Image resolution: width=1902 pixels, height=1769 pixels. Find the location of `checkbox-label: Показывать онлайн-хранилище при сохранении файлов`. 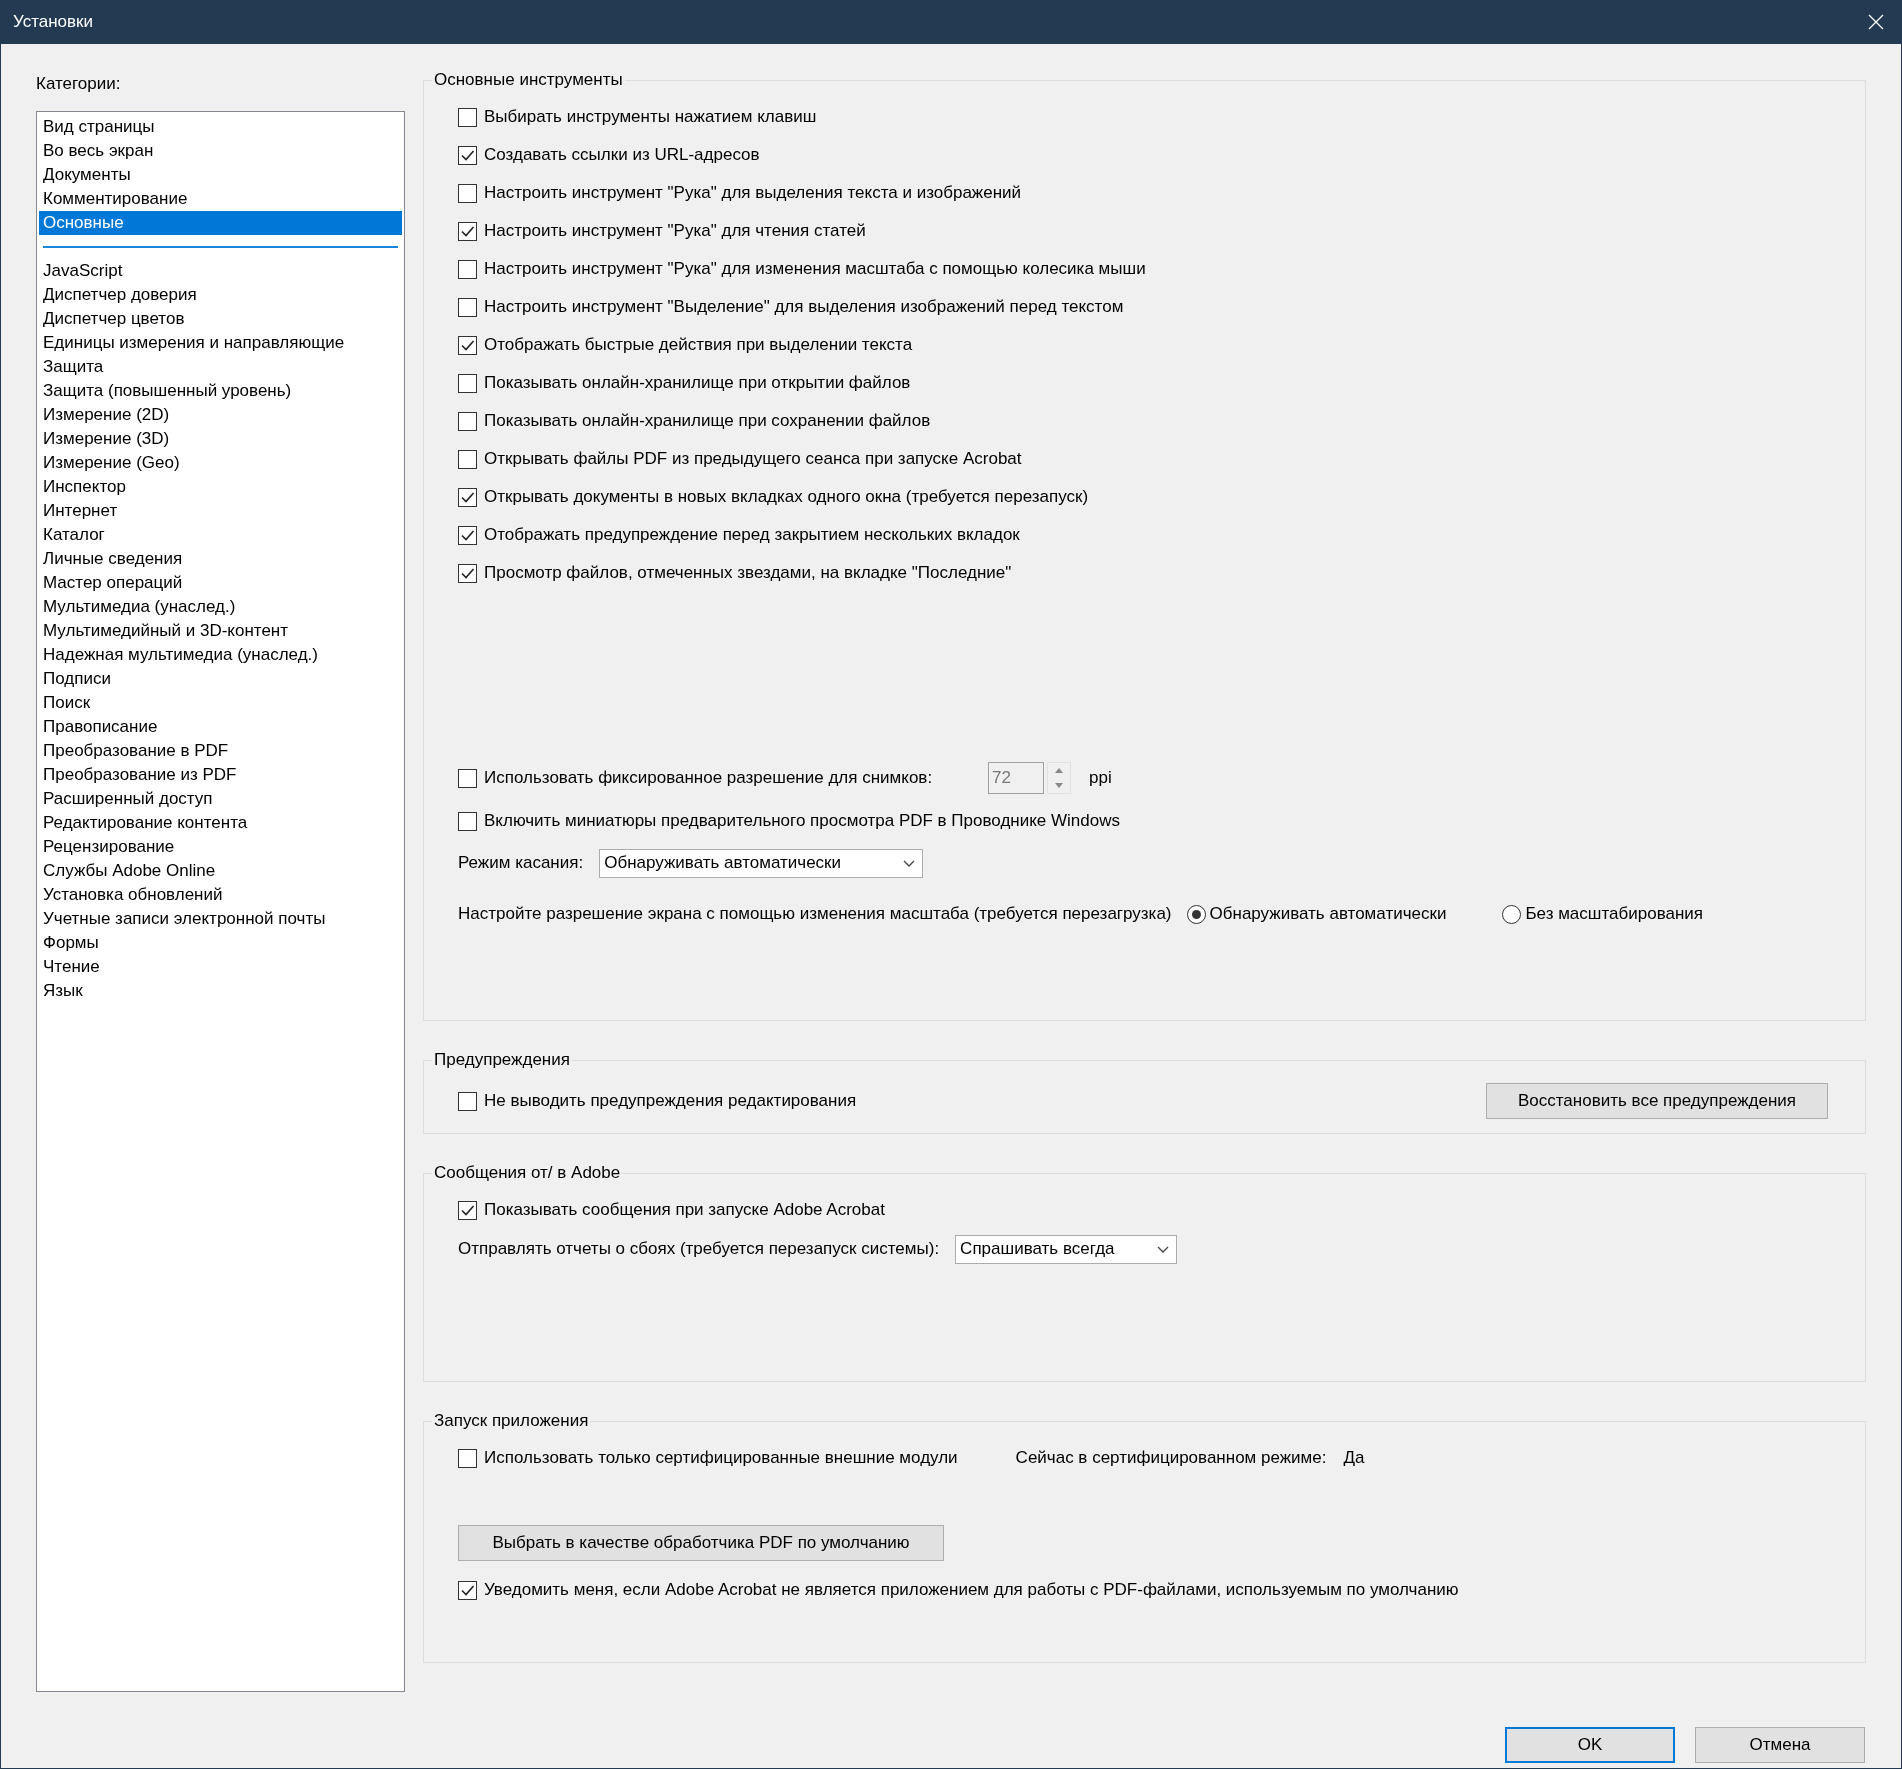

checkbox-label: Показывать онлайн-хранилище при сохранении файлов is located at coordinates (707, 421).